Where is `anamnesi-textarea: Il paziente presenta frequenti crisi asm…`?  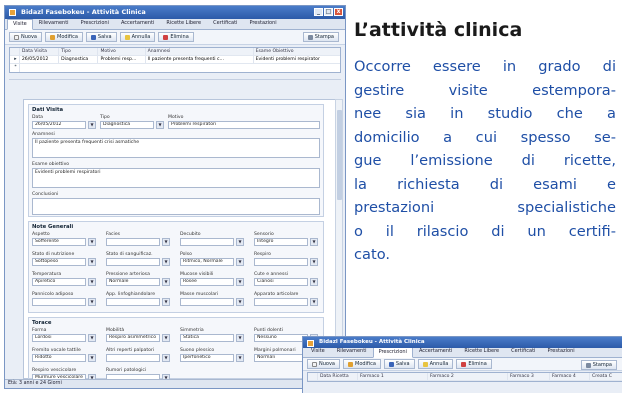
anamnesi-textarea: Il paziente presenta frequenti crisi asm… is located at coordinates (176, 148).